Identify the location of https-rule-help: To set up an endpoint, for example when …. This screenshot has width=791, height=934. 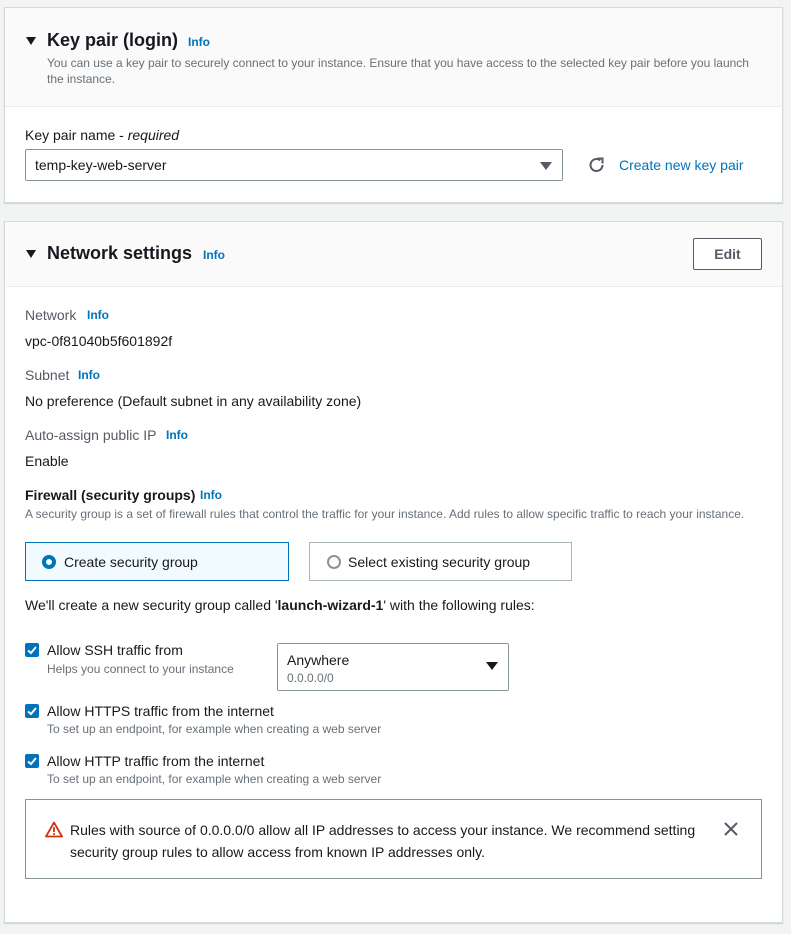
(214, 729).